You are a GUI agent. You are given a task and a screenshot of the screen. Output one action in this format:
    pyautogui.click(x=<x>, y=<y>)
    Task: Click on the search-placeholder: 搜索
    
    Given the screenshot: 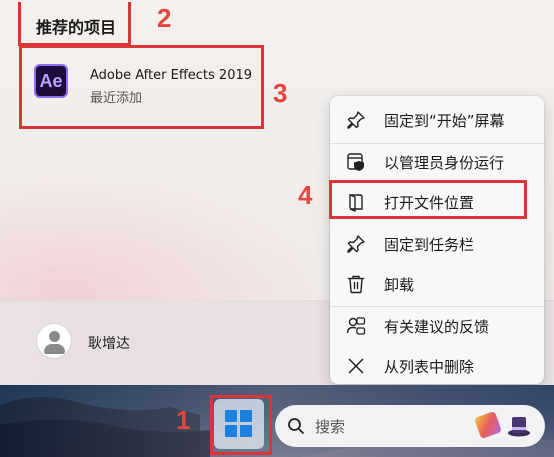 What is the action you would take?
    pyautogui.click(x=330, y=427)
    